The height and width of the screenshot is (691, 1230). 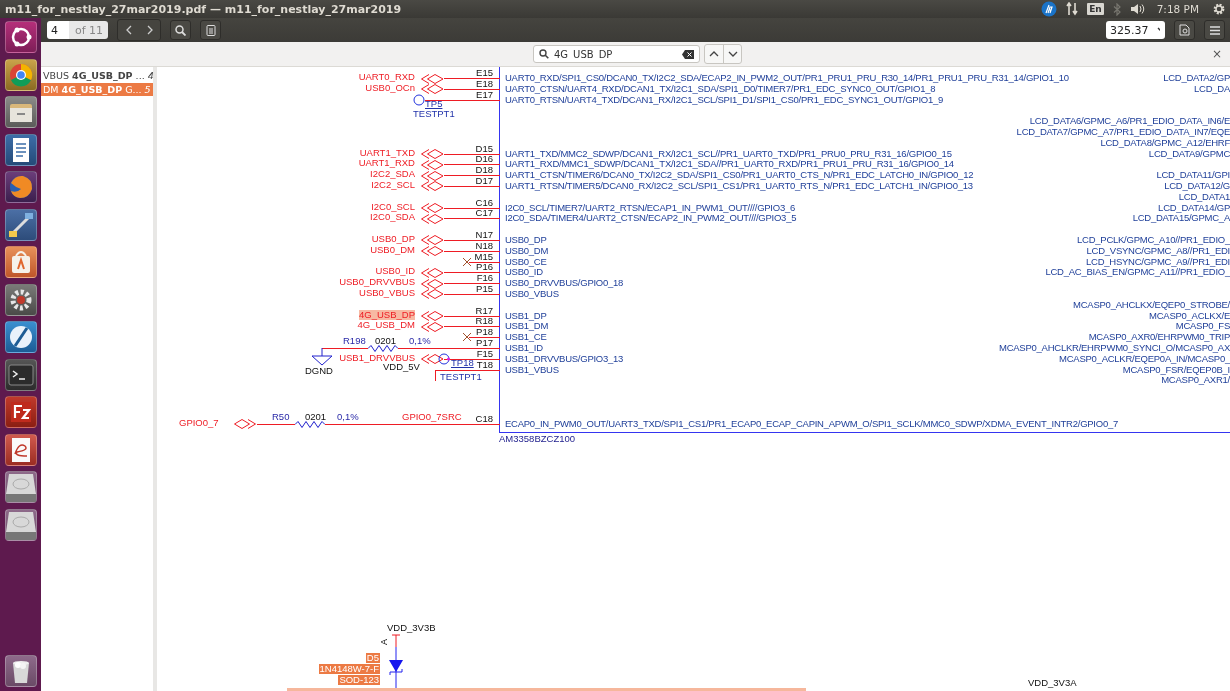 What do you see at coordinates (349, 669) in the screenshot?
I see `diode-part-number: 1N4148W-7-F` at bounding box center [349, 669].